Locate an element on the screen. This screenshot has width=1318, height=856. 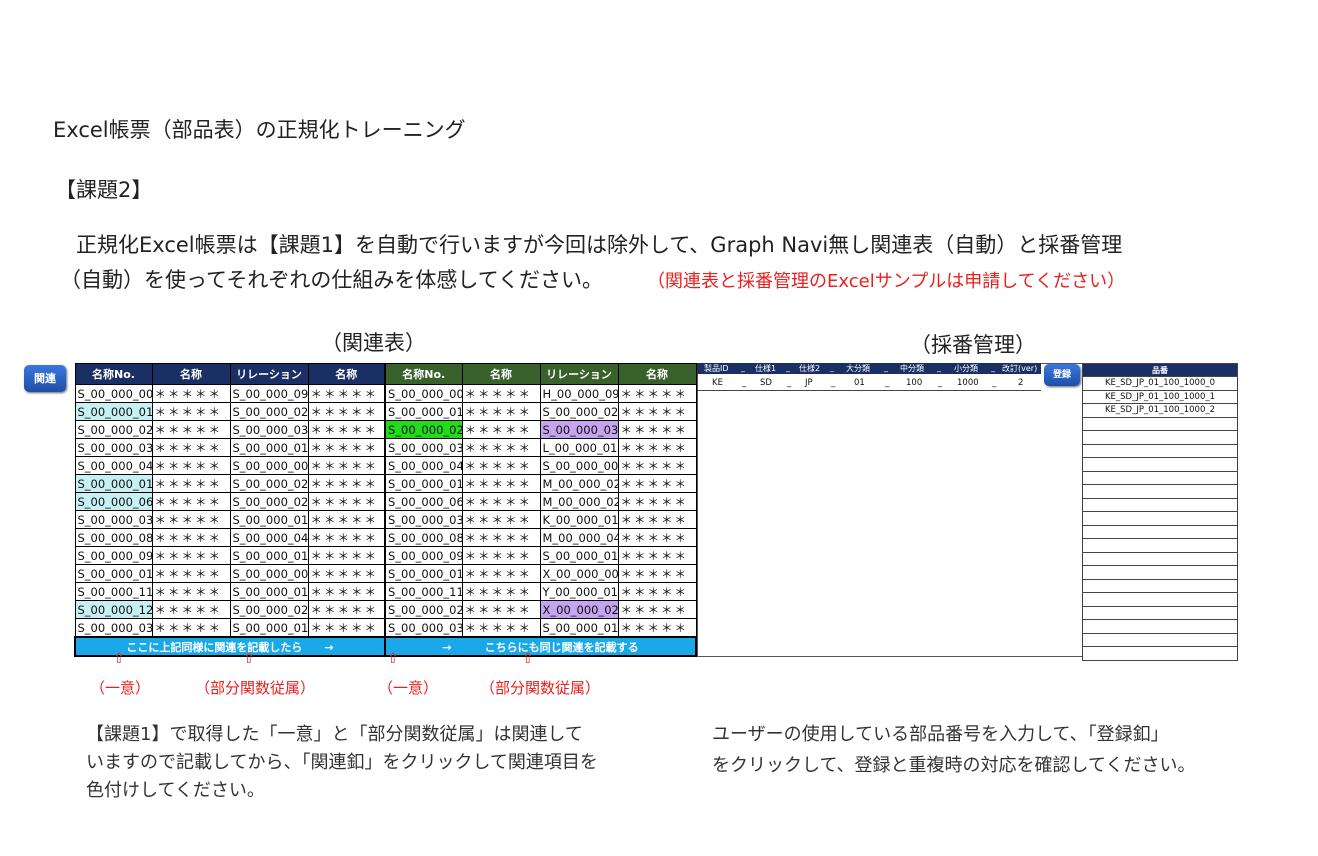
middle-category-input: 100 is located at coordinates (914, 383).